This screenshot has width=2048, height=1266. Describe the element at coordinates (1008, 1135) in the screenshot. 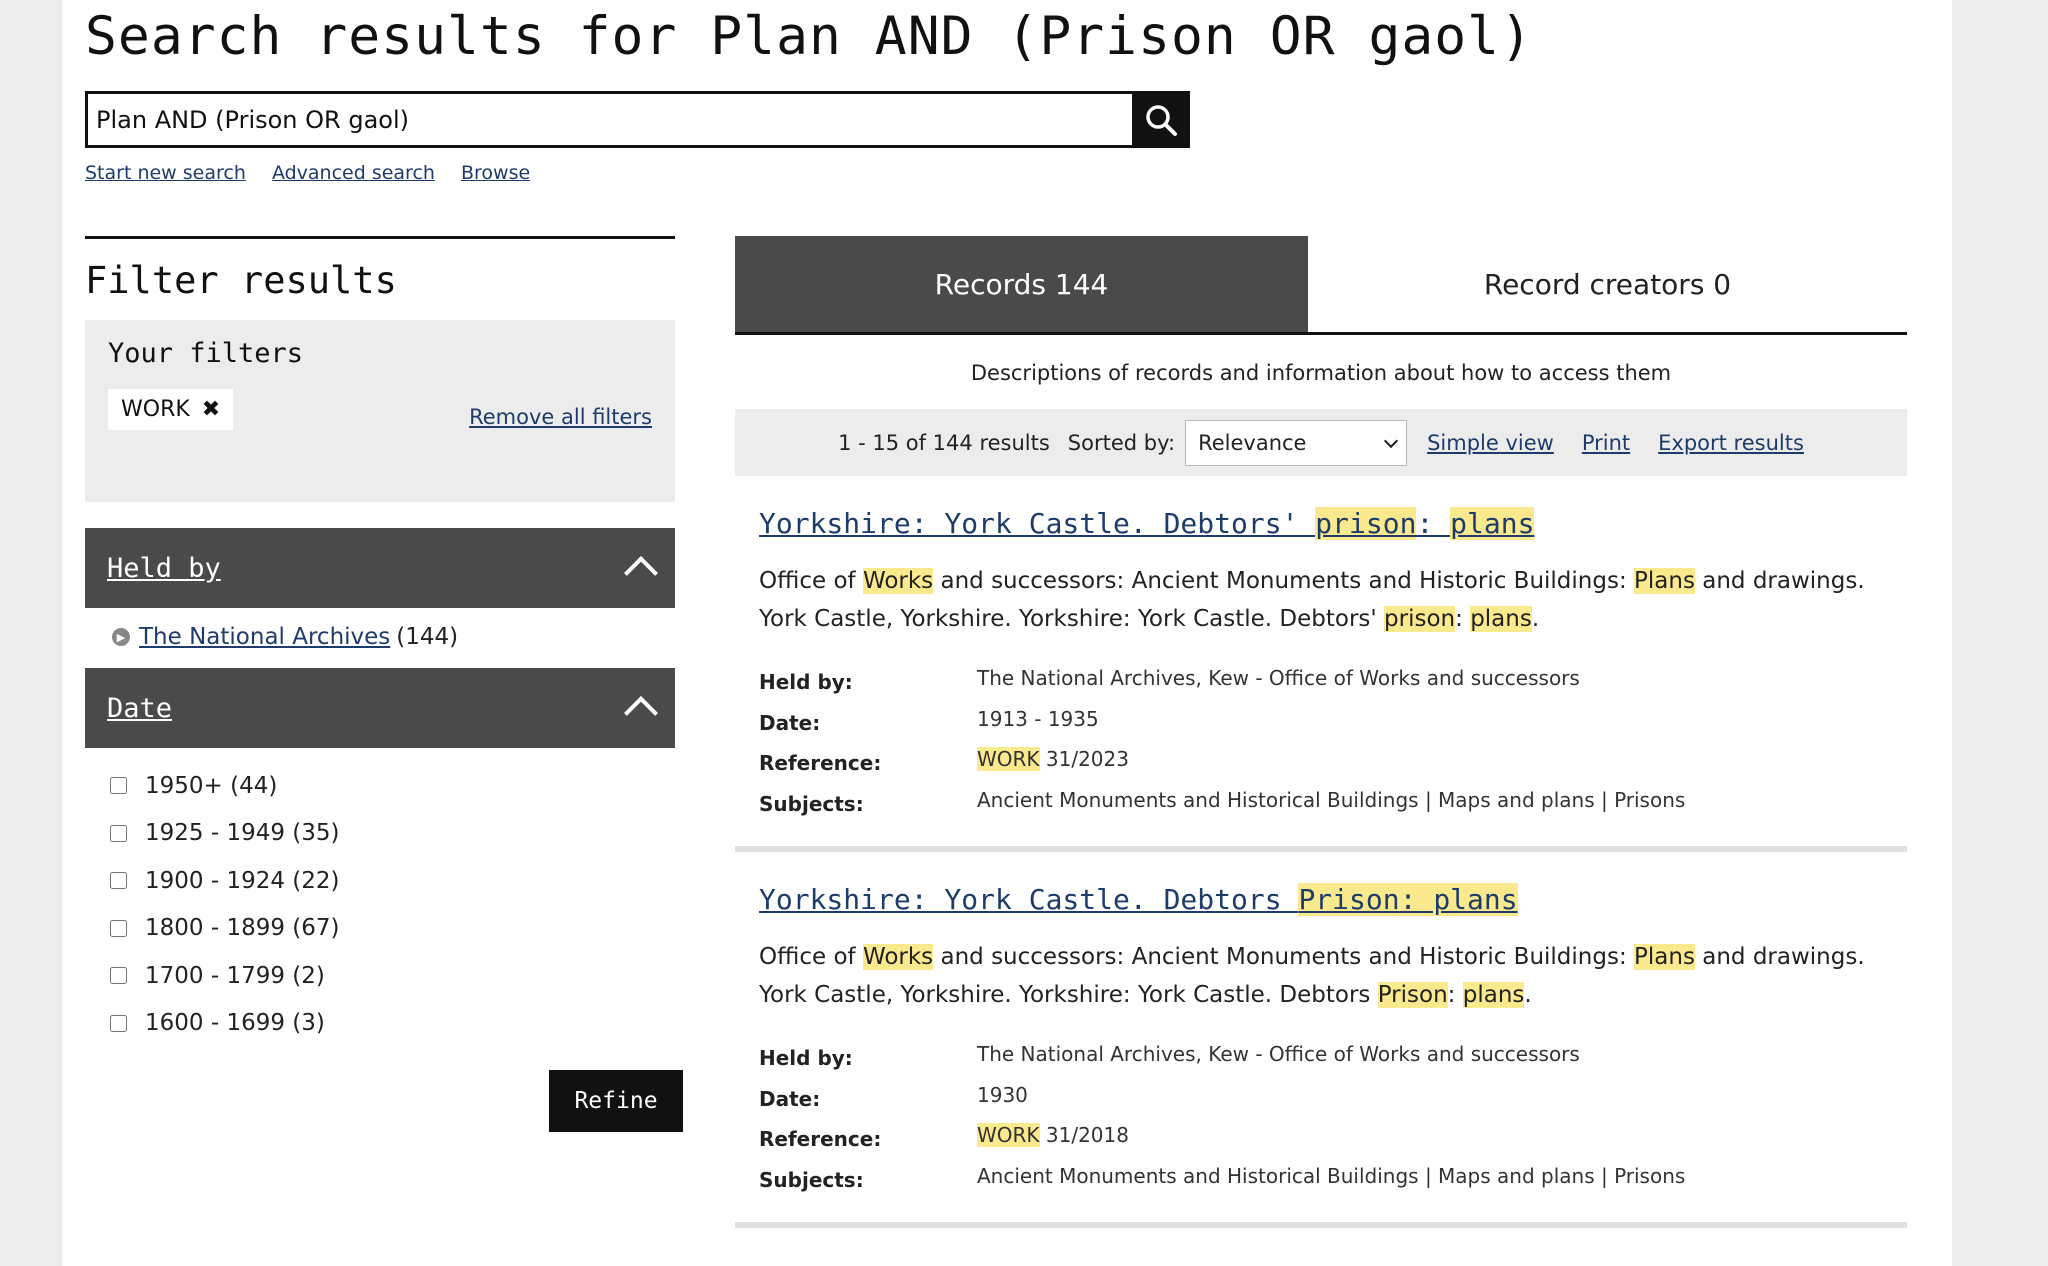

I see `reference-prefix: WORK` at that location.